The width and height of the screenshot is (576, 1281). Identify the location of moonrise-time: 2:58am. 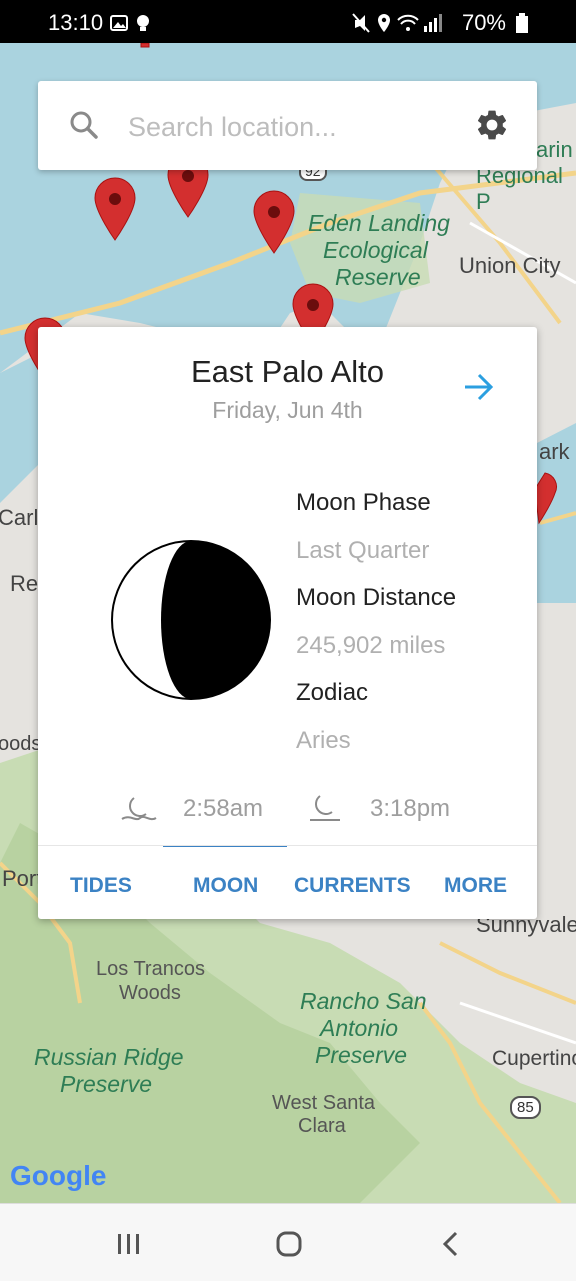
(223, 808).